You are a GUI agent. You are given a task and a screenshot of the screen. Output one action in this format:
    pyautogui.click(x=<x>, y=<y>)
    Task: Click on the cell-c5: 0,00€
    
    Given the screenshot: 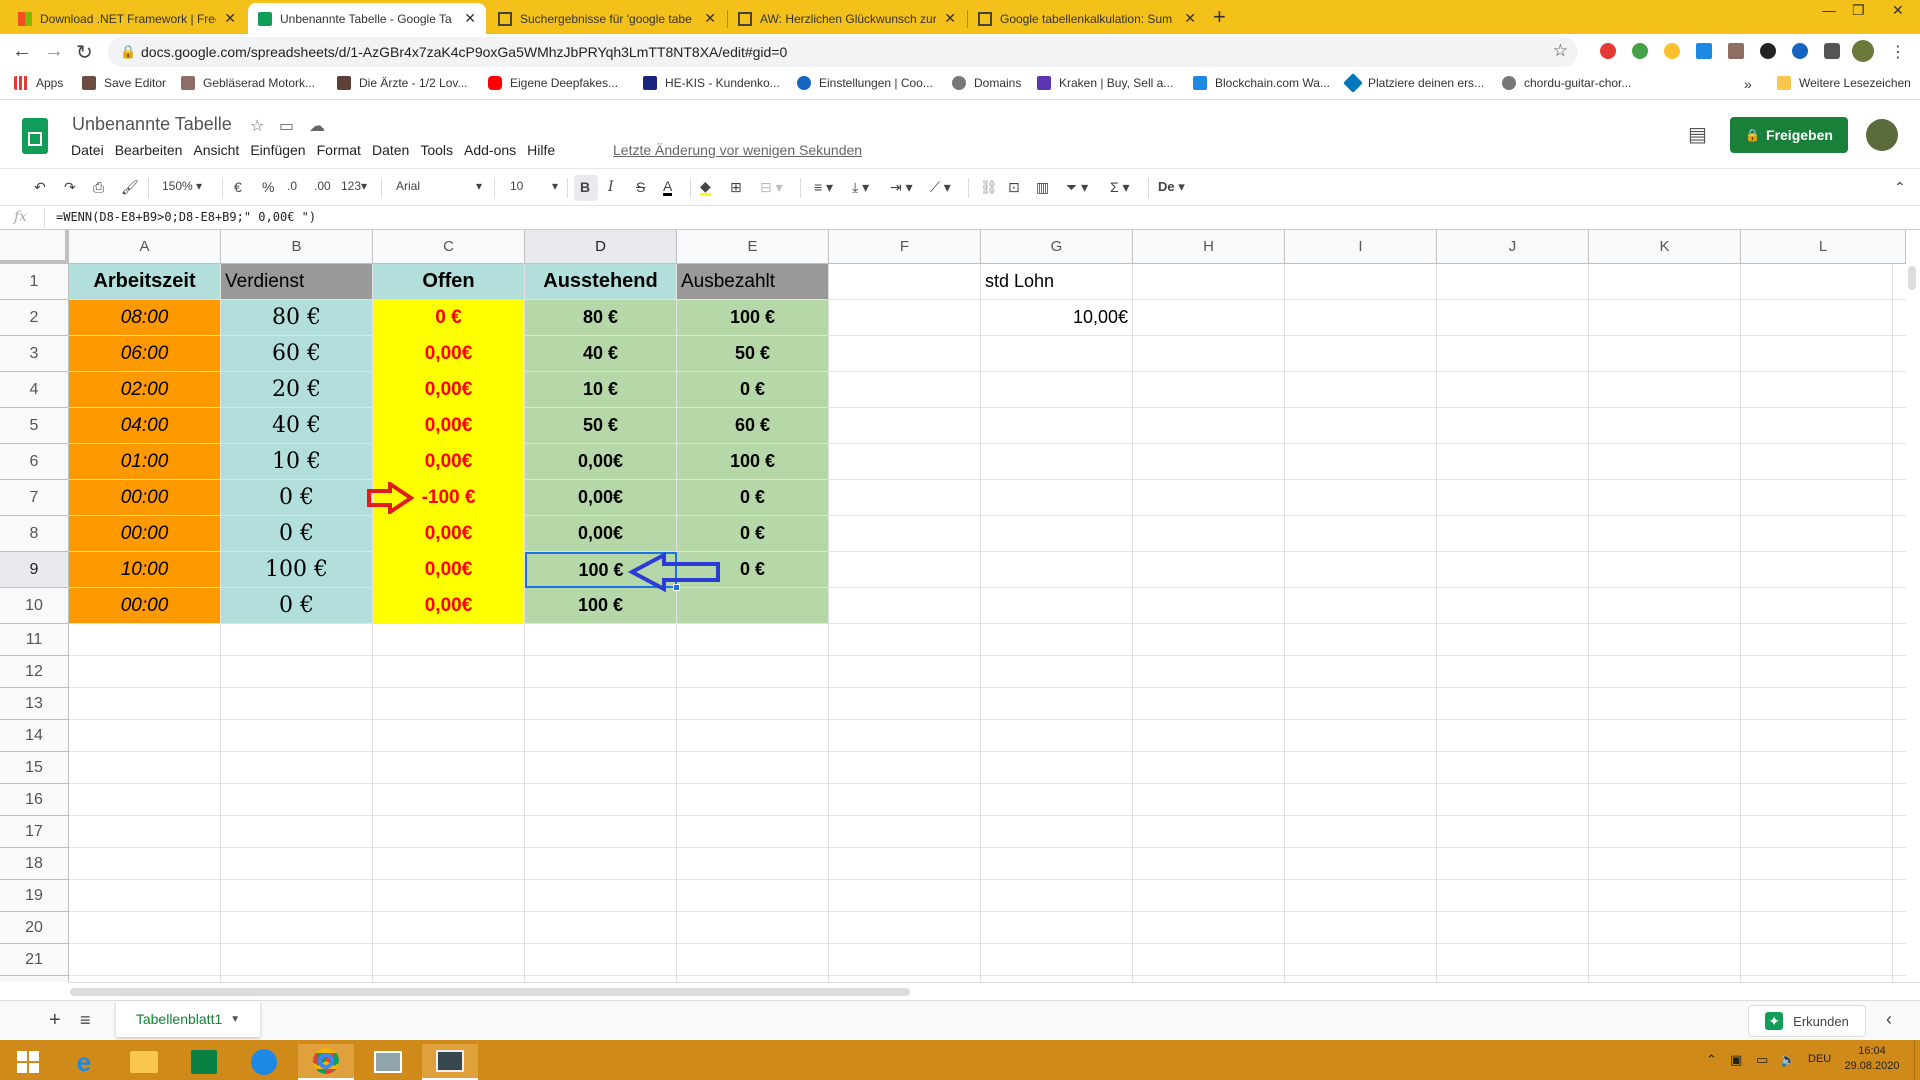 What is the action you would take?
    pyautogui.click(x=449, y=426)
    